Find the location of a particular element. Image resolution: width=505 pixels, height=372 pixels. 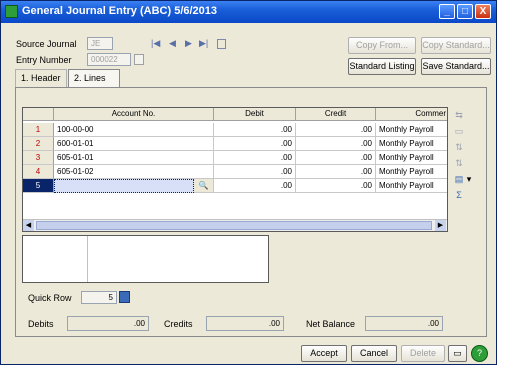

move-down-icon: ⇅ is located at coordinates (459, 163).